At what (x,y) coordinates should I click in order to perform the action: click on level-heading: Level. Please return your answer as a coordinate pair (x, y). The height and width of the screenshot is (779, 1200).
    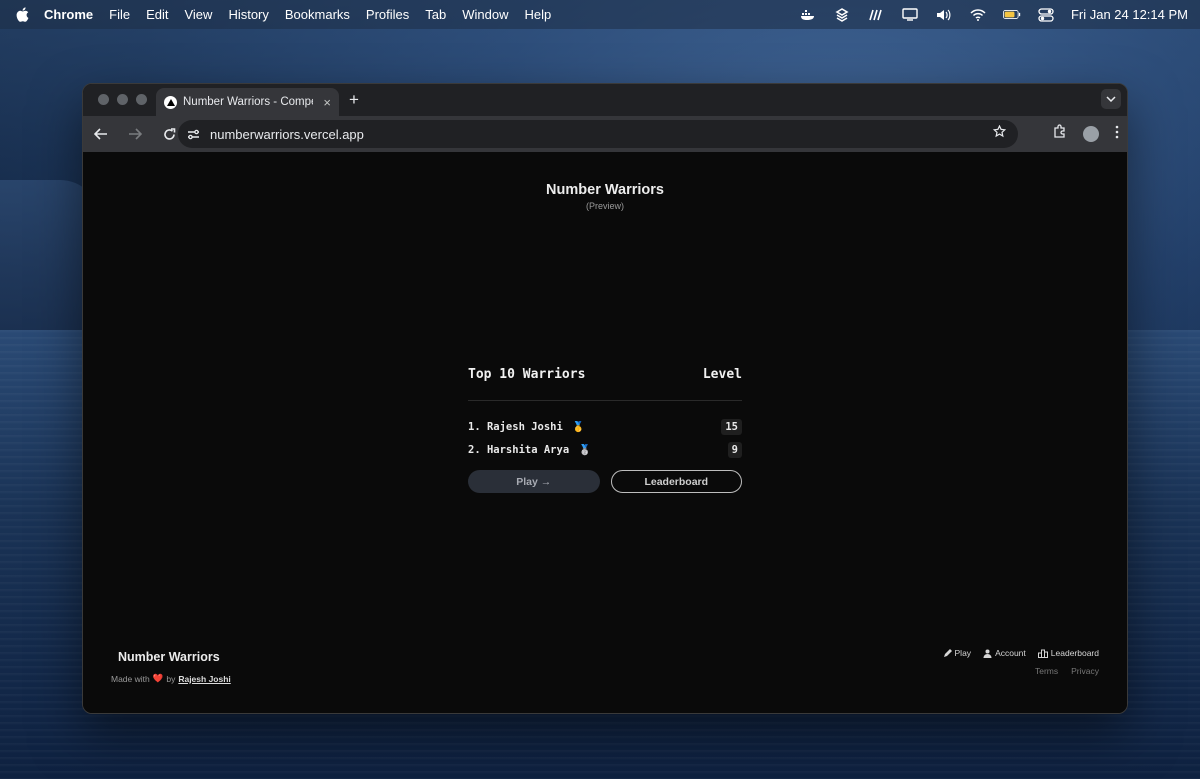
    Looking at the image, I should click on (722, 374).